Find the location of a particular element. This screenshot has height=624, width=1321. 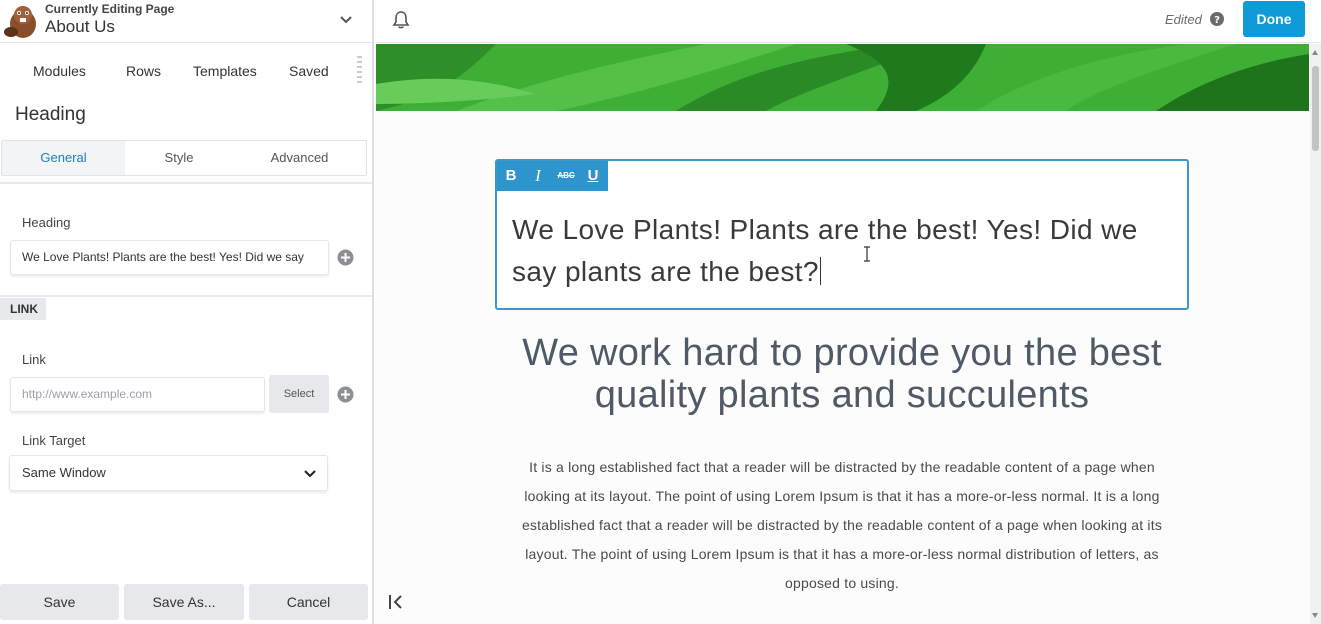

page-name: About Us is located at coordinates (80, 26).